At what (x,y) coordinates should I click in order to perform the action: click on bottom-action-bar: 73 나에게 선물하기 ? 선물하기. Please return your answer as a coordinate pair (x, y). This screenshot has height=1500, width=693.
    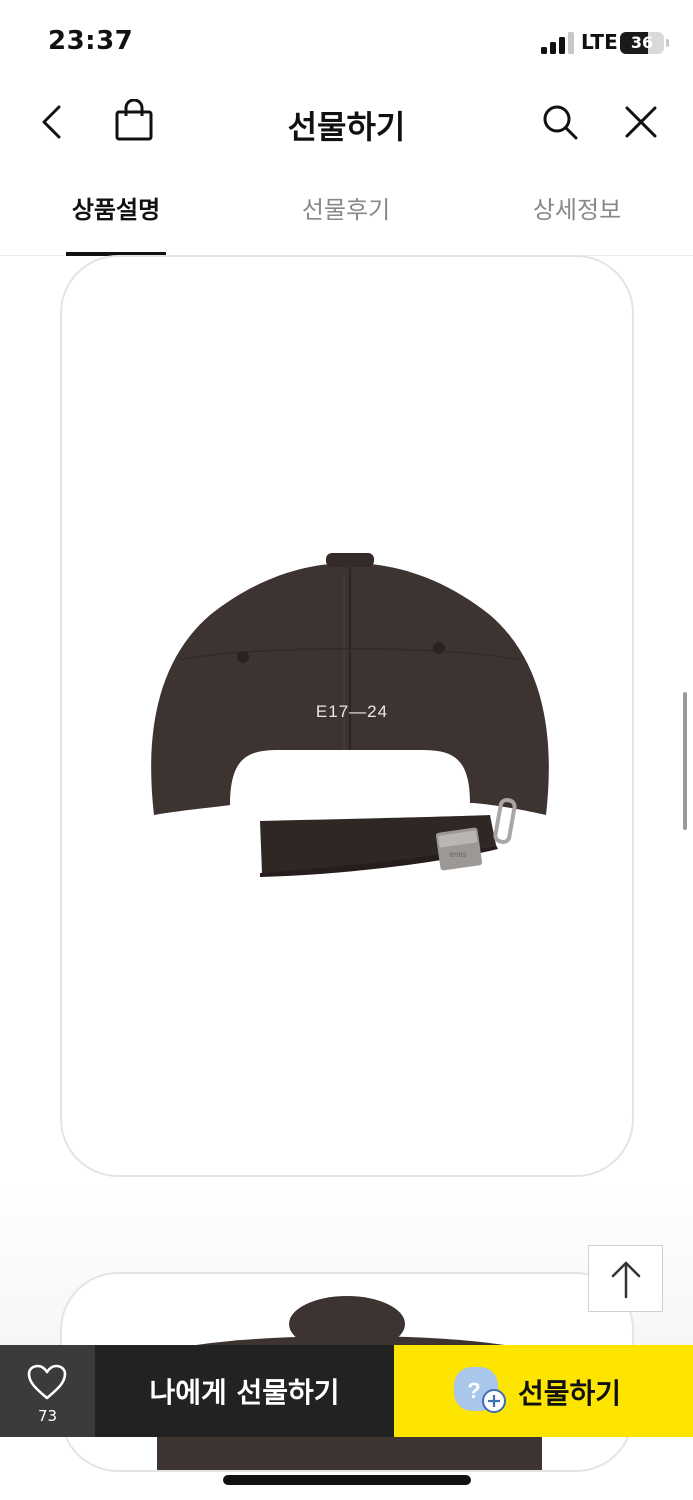
    Looking at the image, I should click on (346, 1391).